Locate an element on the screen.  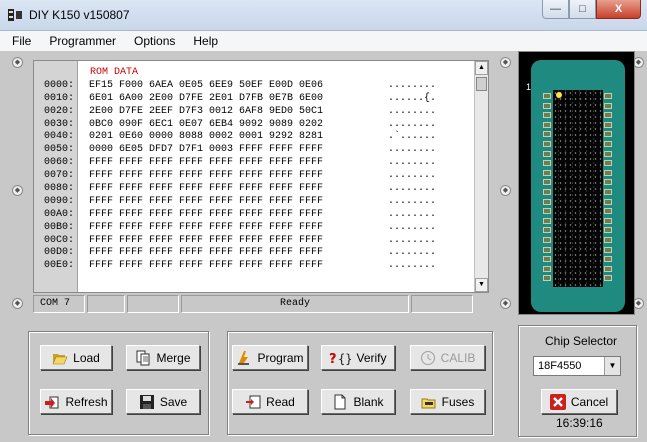
menu-file: File is located at coordinates (21, 41).